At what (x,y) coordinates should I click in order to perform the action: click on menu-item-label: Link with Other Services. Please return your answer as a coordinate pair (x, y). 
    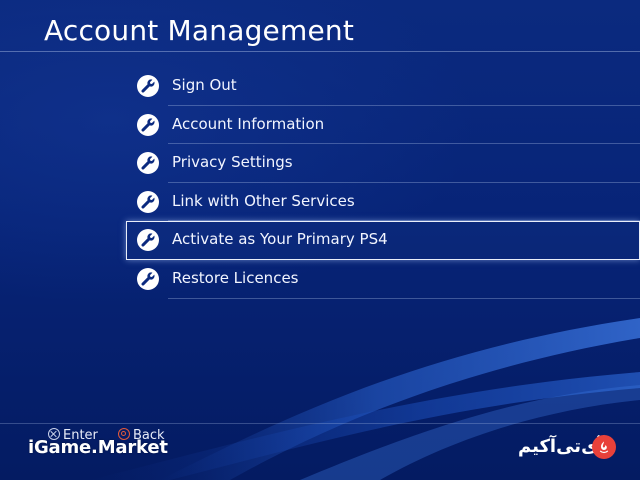
    Looking at the image, I should click on (263, 200).